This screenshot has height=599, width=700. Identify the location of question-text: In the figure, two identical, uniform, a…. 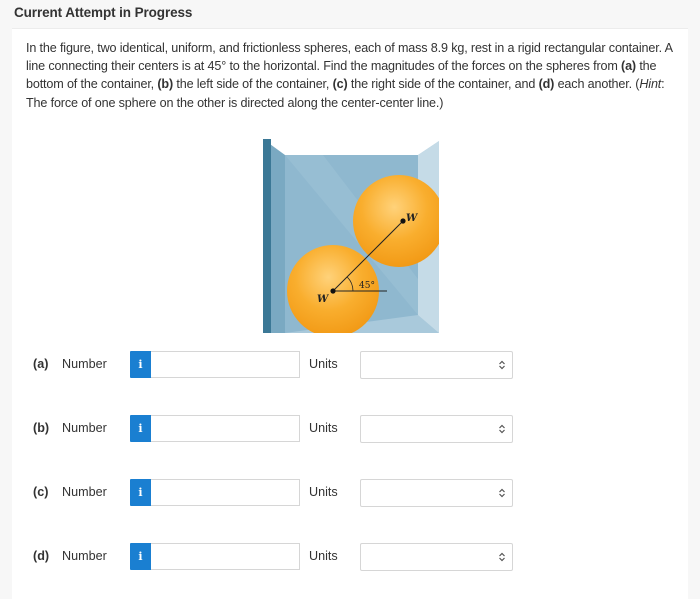
(356, 75).